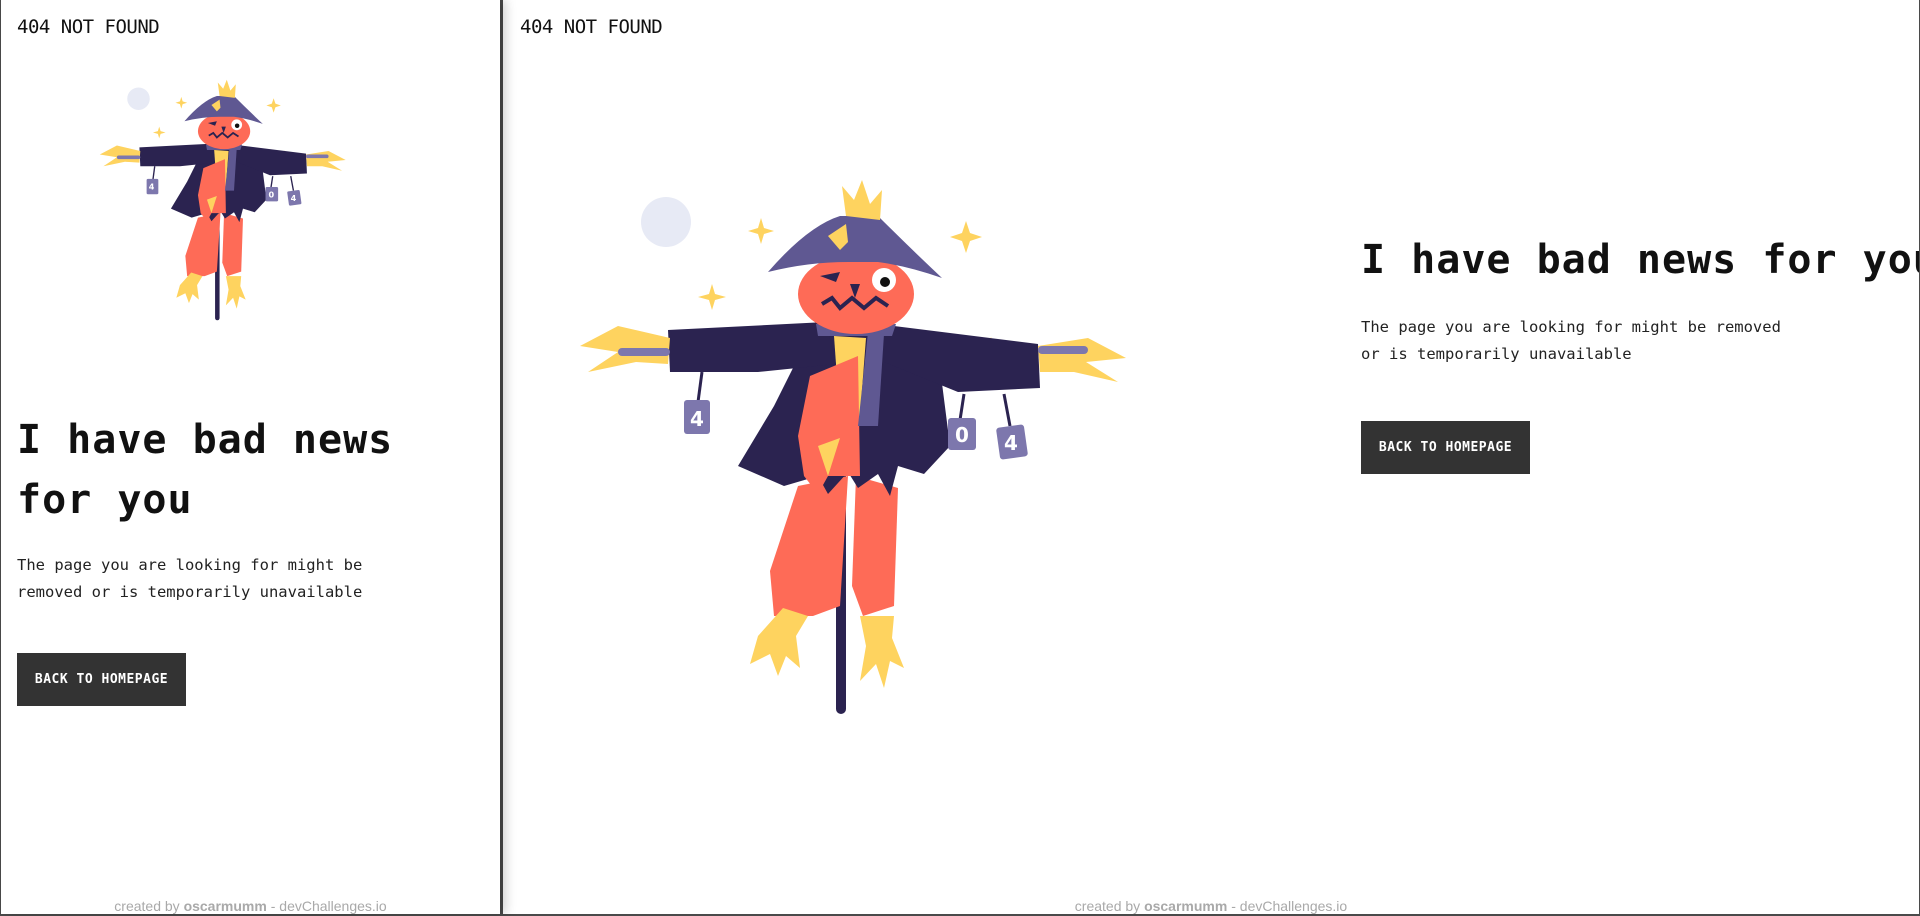 Image resolution: width=1920 pixels, height=916 pixels. I want to click on scarecrow-illustration-icon: 4 0 4, so click(252, 205).